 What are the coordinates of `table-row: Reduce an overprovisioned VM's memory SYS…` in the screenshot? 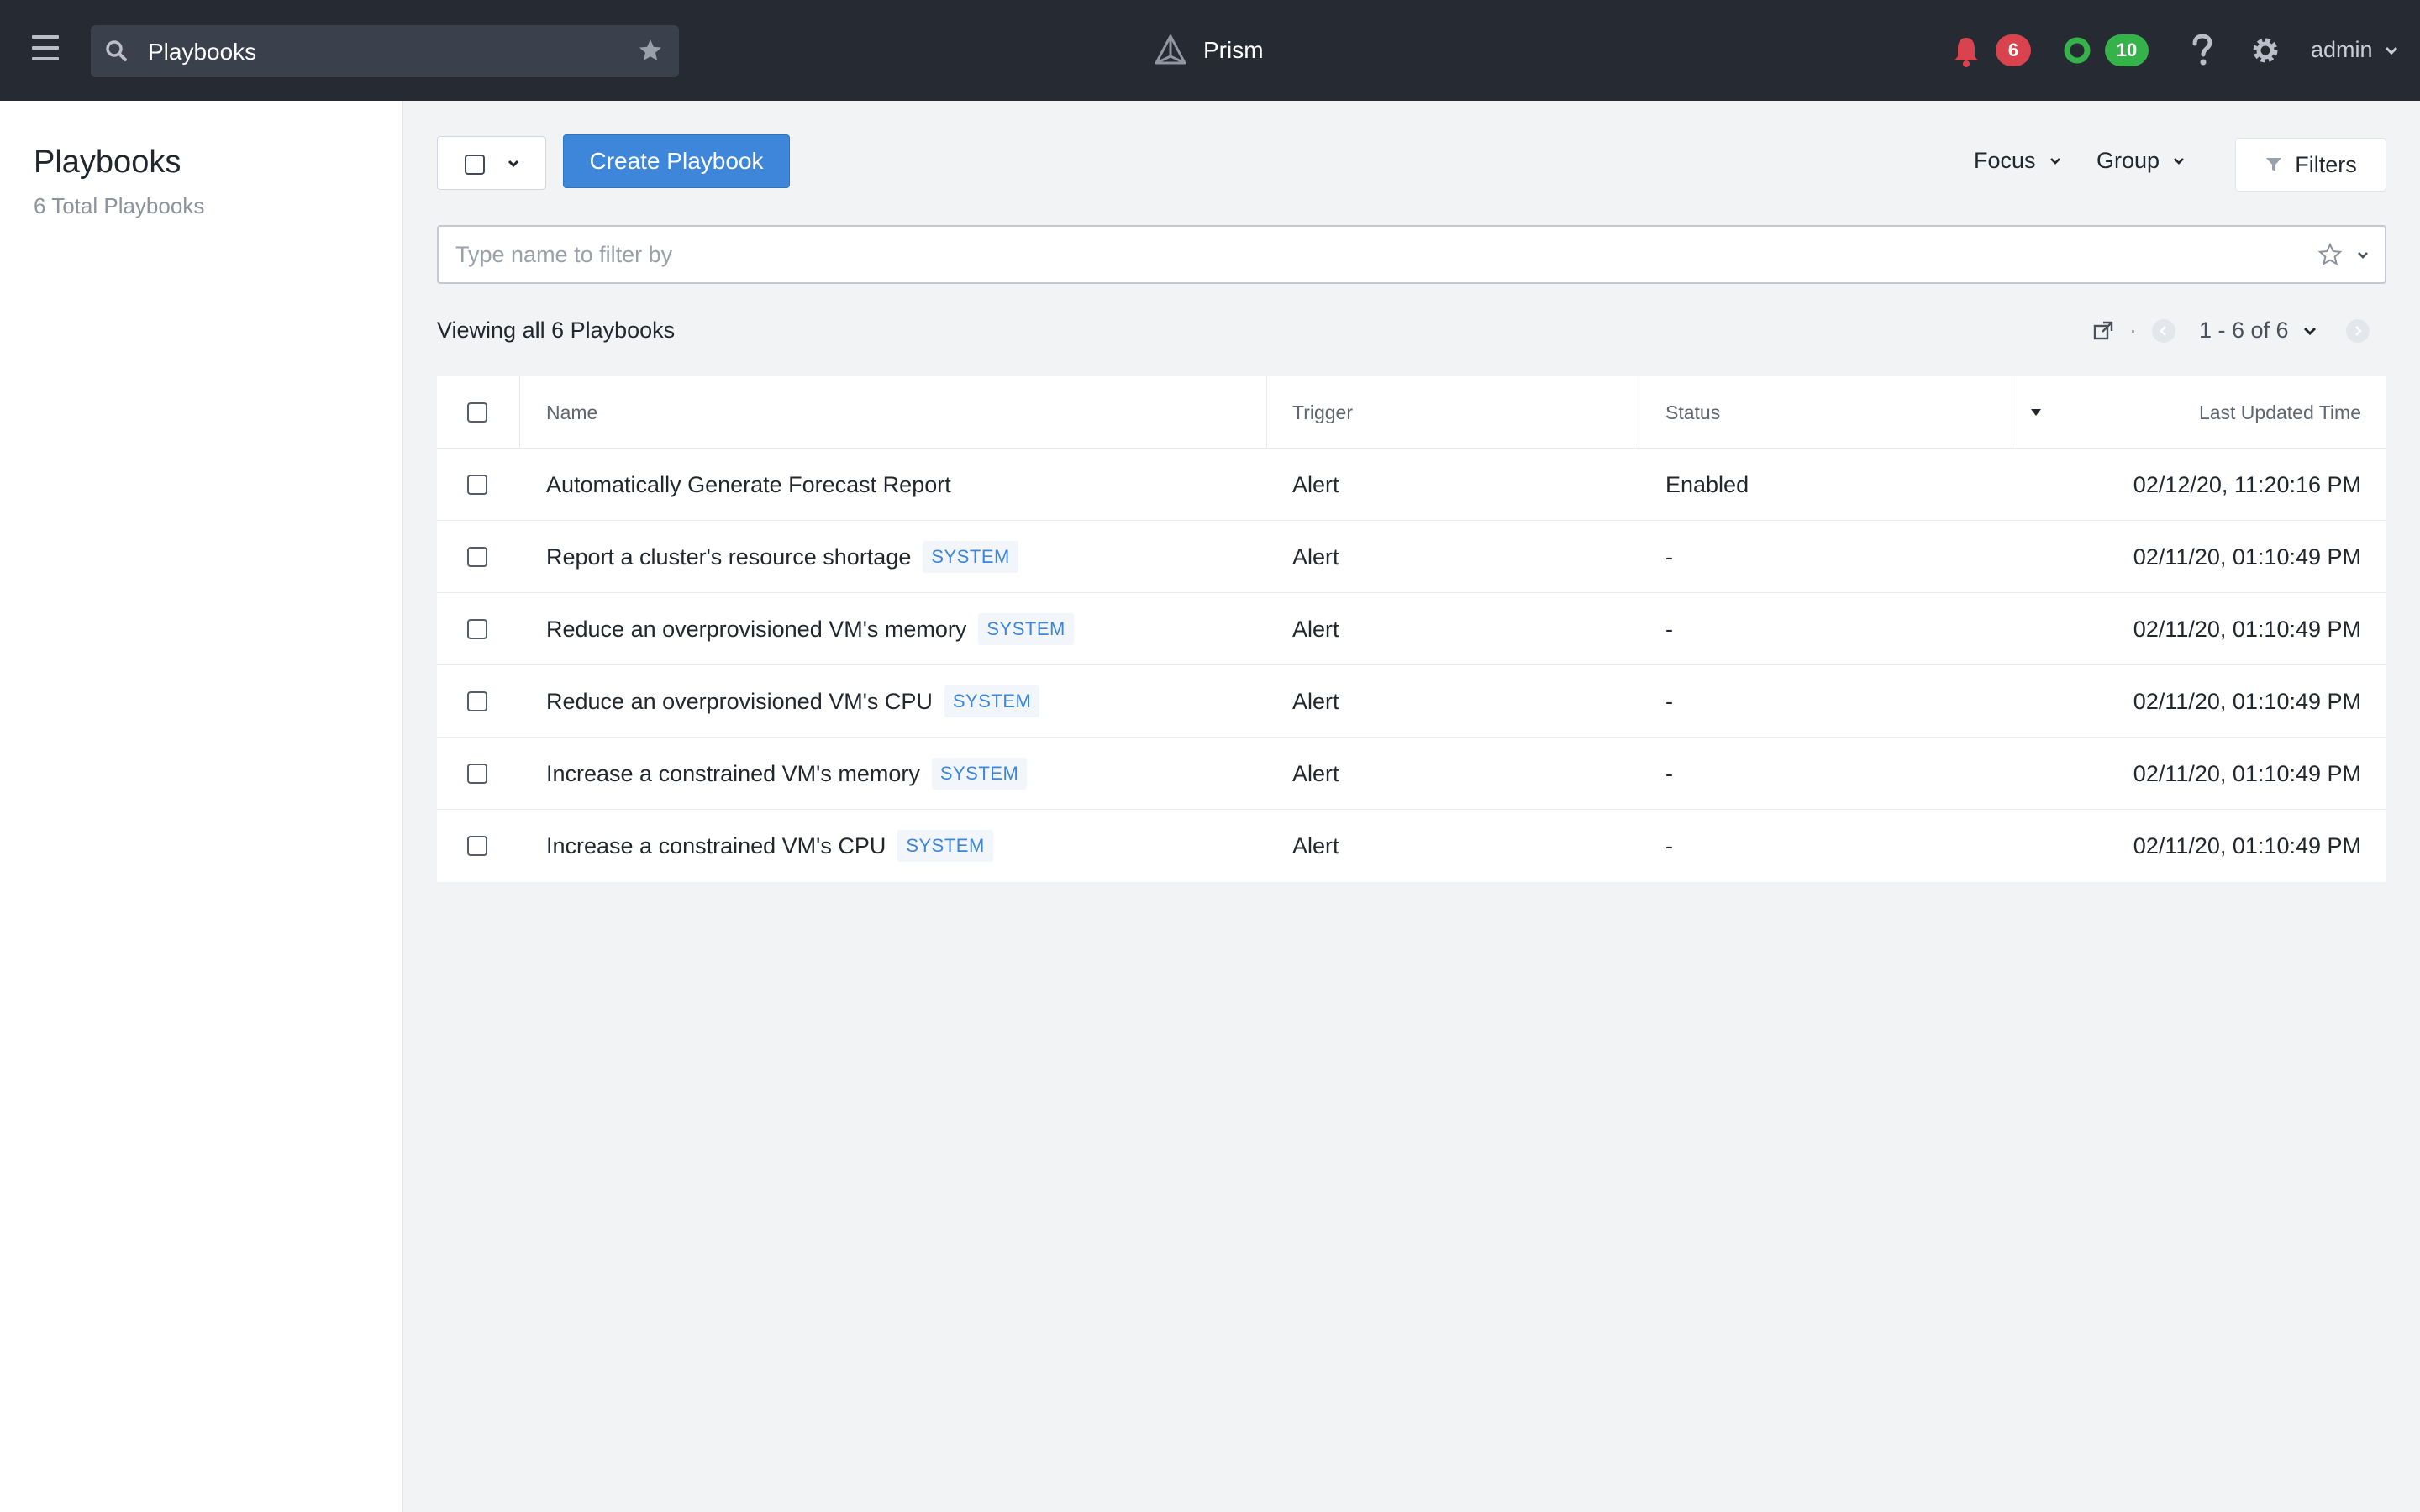 It's located at (1411, 629).